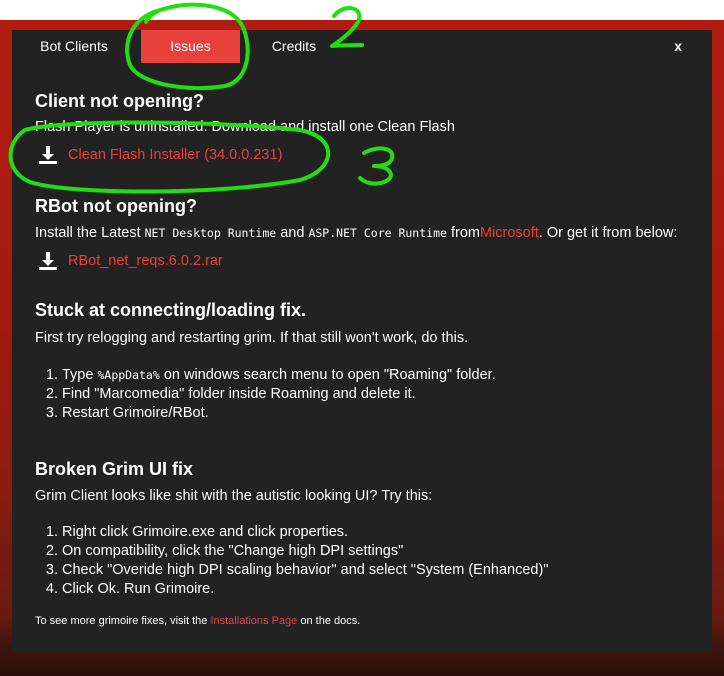 Image resolution: width=724 pixels, height=676 pixels. I want to click on tab-bar: Bot Clients Issues Credits x, so click(362, 46).